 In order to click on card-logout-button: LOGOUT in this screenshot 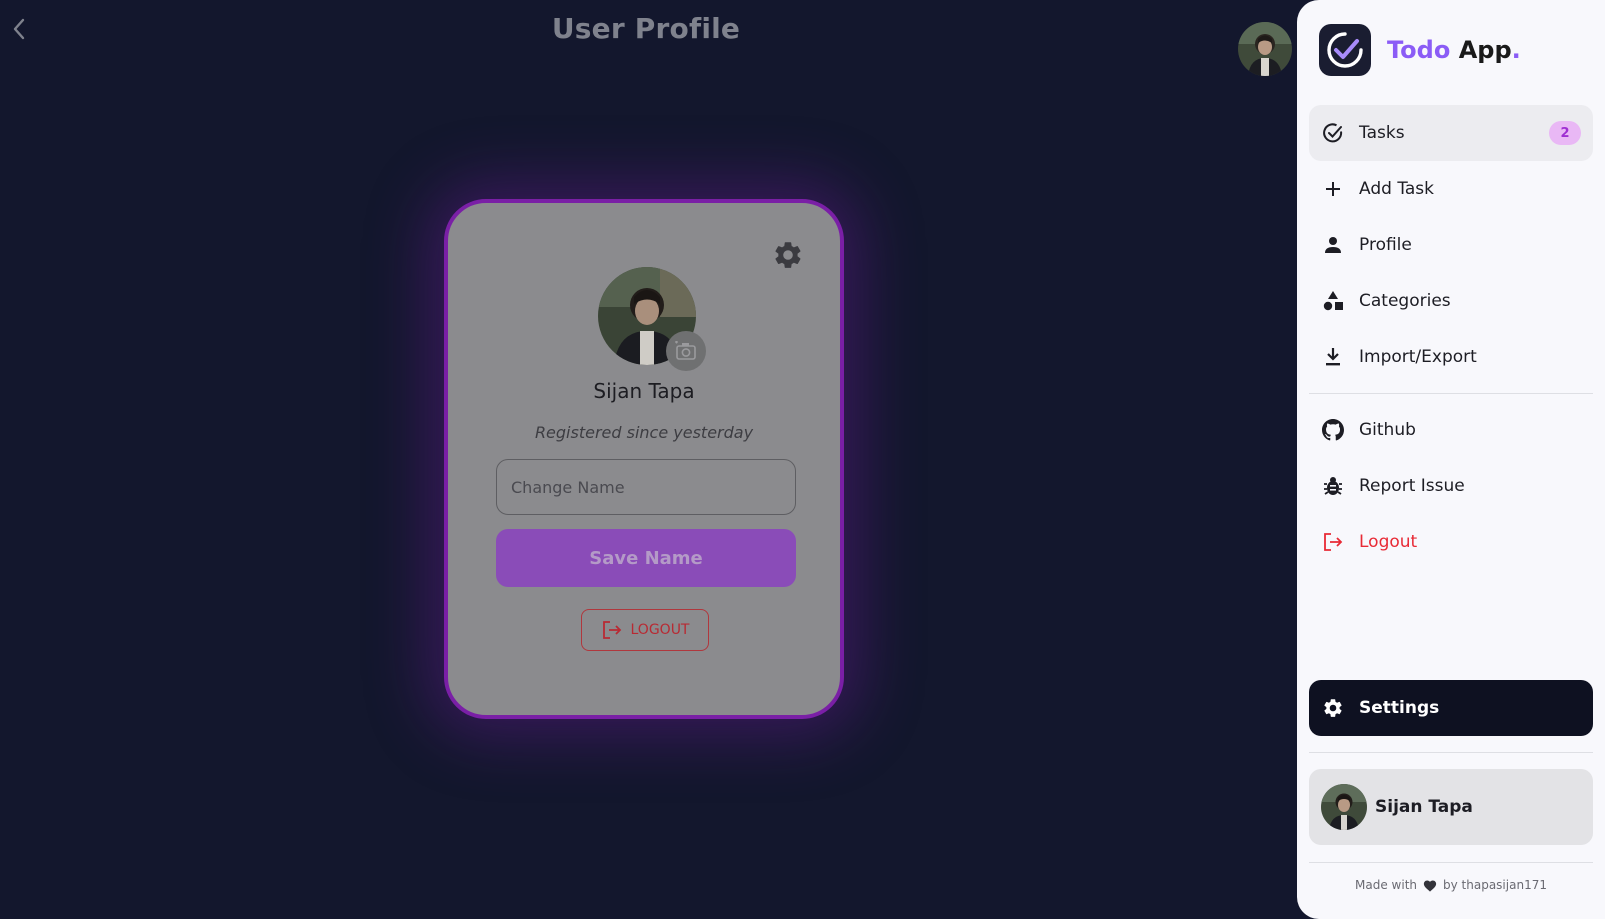, I will do `click(645, 630)`.